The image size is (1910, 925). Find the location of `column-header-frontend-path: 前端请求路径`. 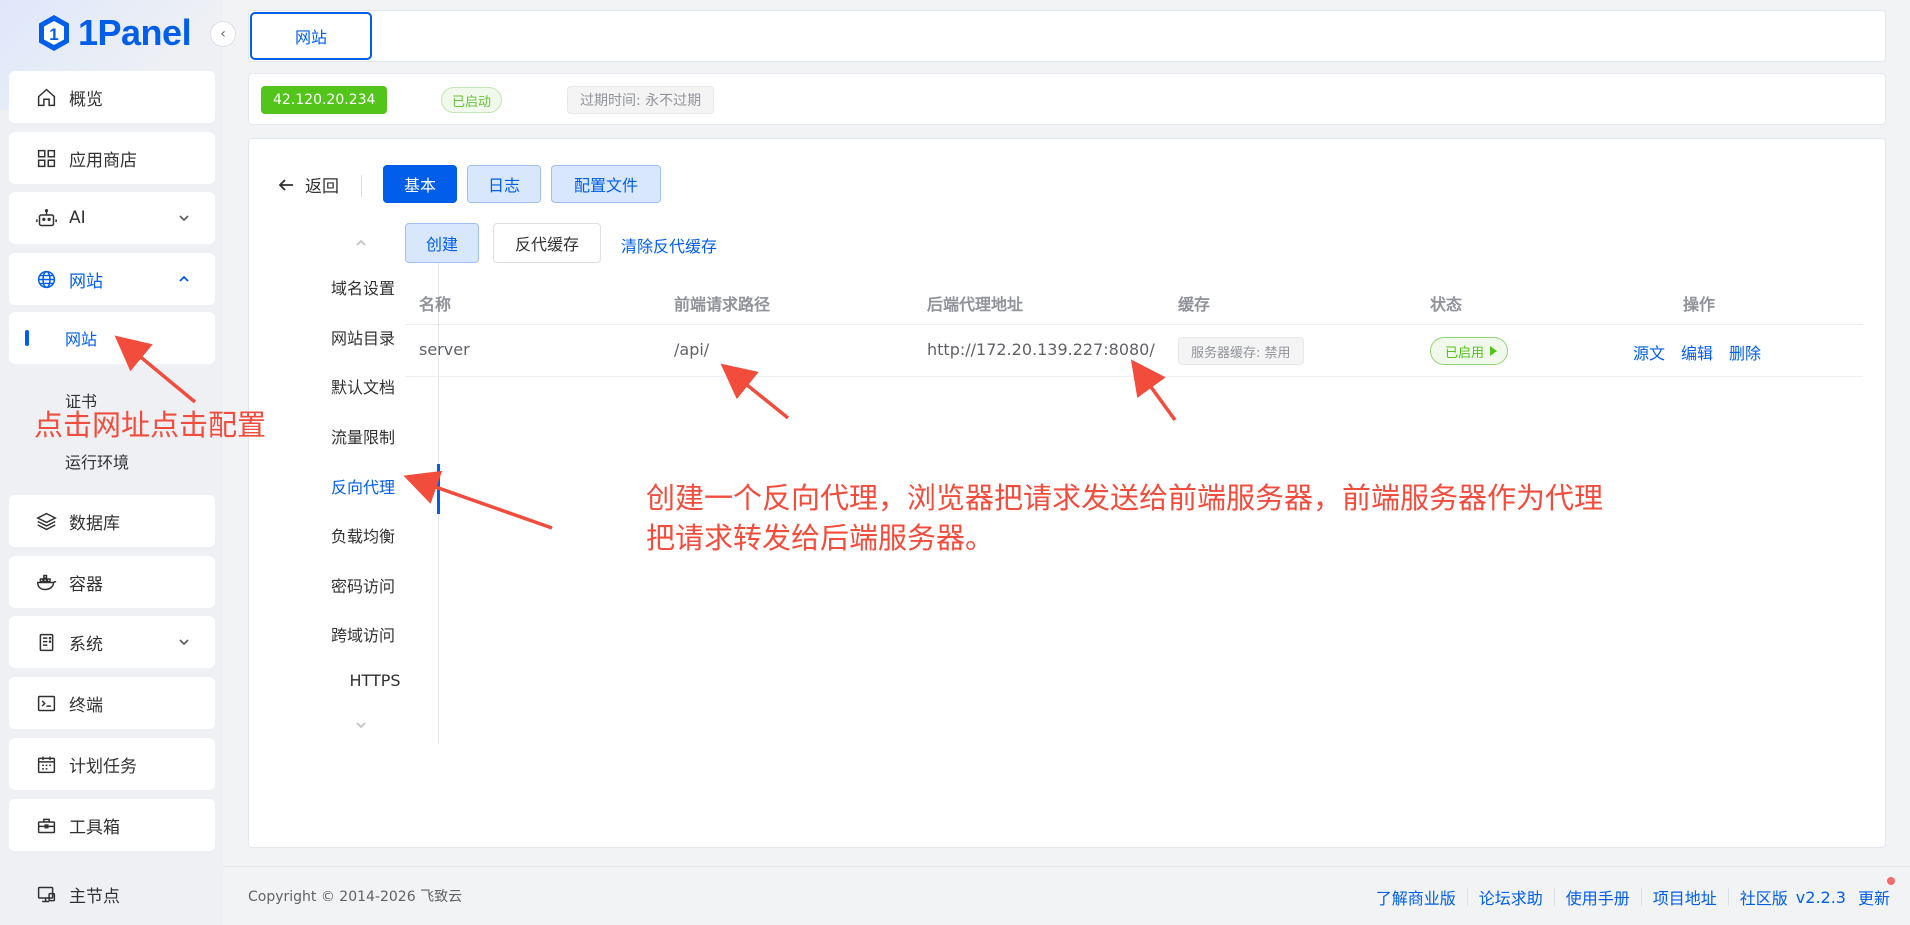

column-header-frontend-path: 前端请求路径 is located at coordinates (722, 304).